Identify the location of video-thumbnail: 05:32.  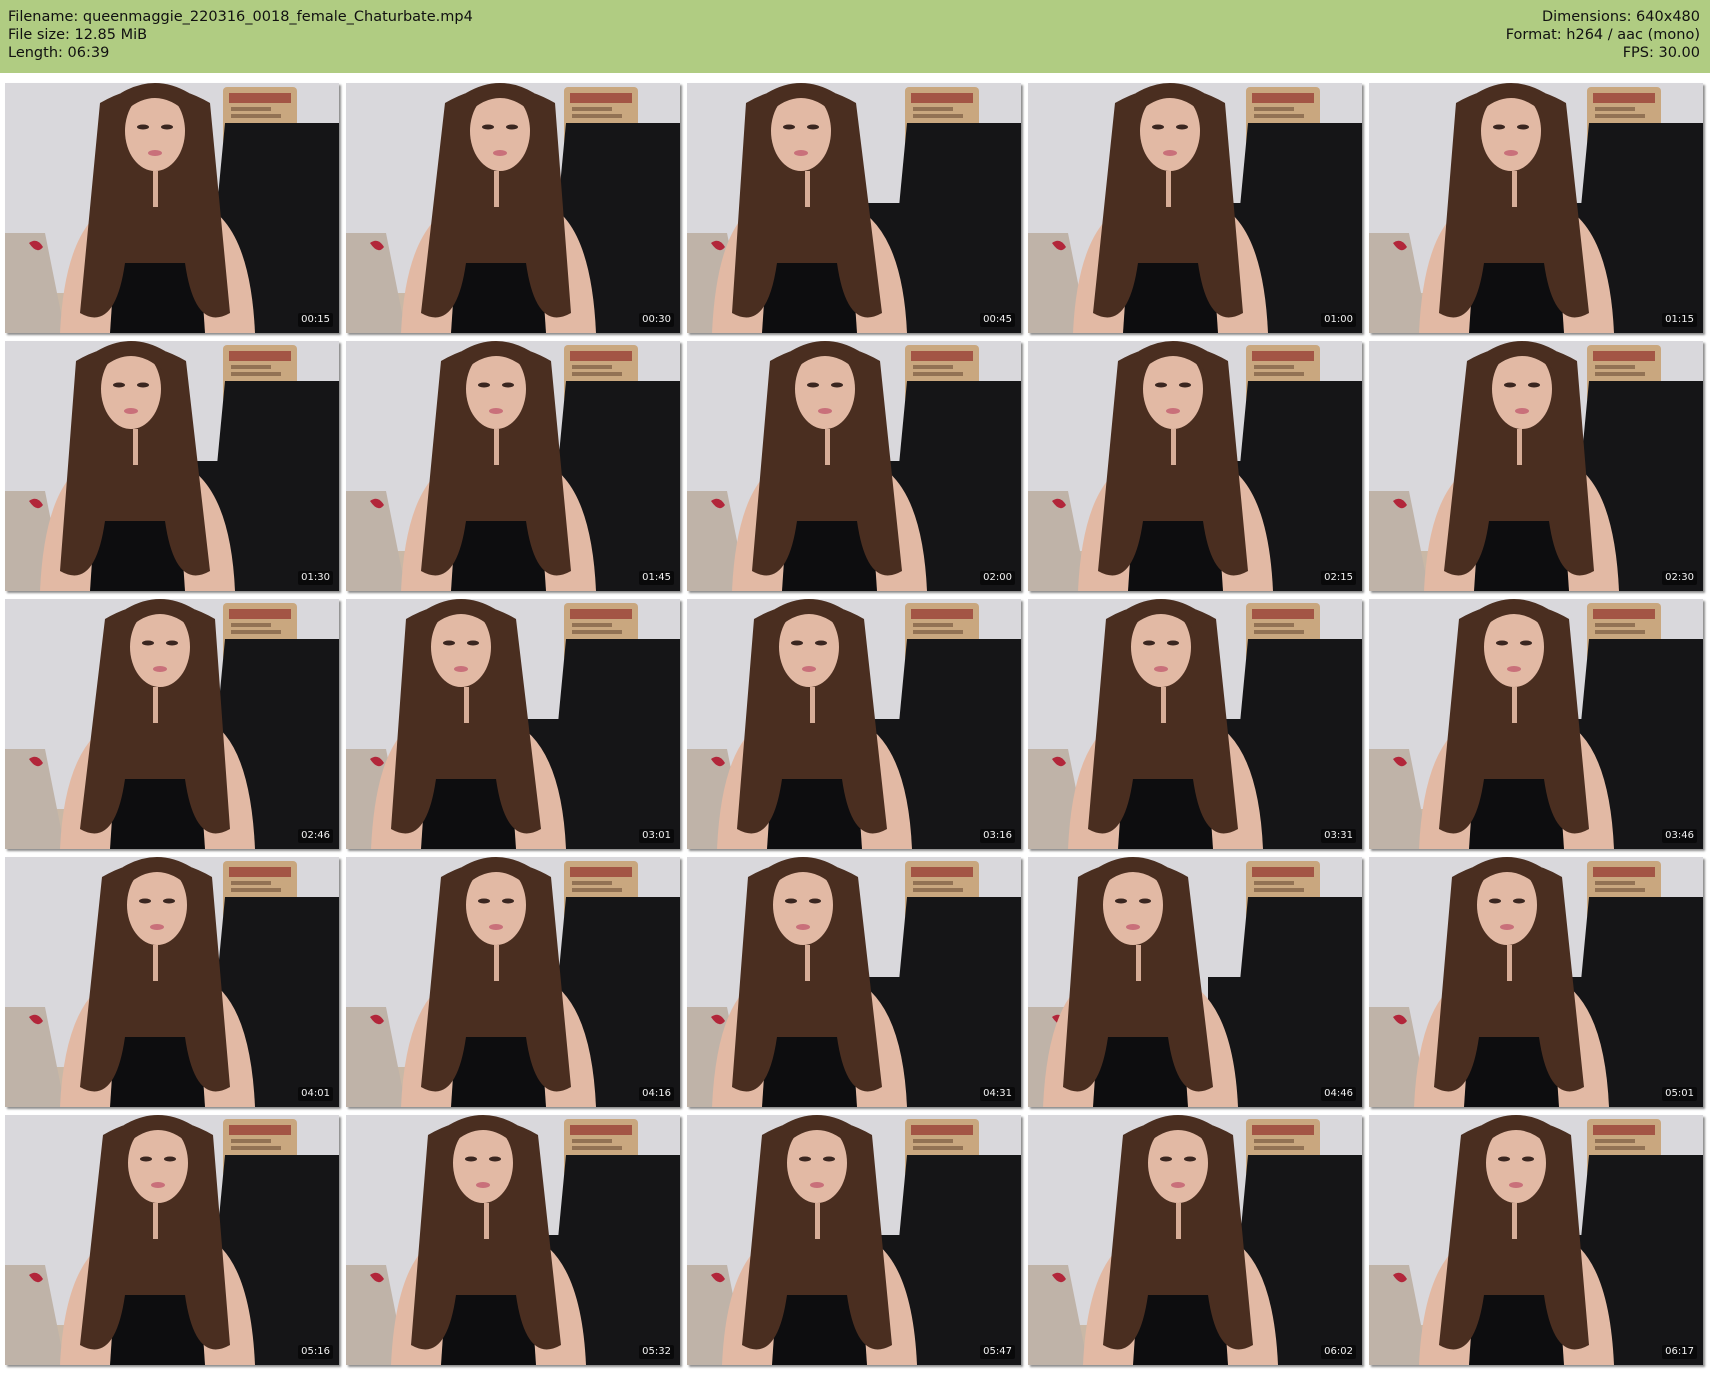
(513, 1240).